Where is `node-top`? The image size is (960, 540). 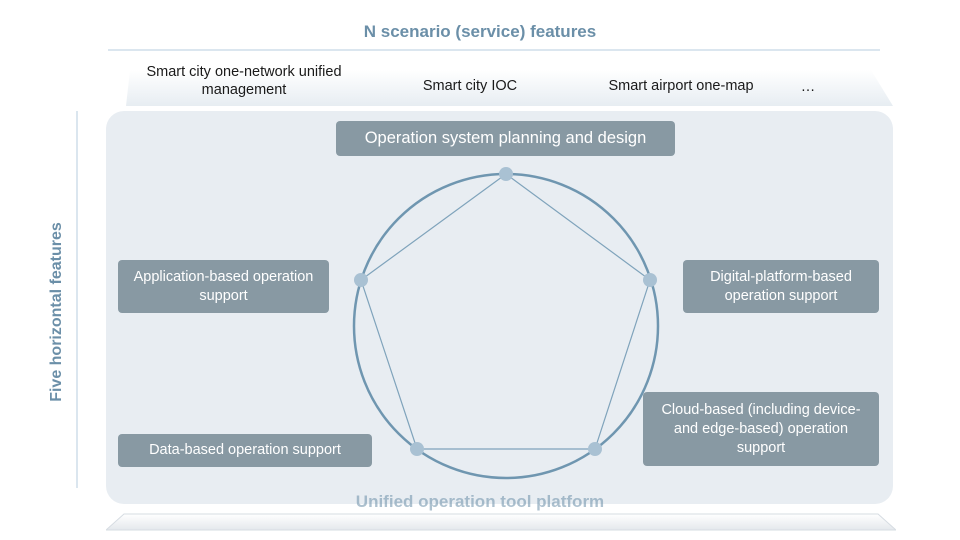 node-top is located at coordinates (506, 174).